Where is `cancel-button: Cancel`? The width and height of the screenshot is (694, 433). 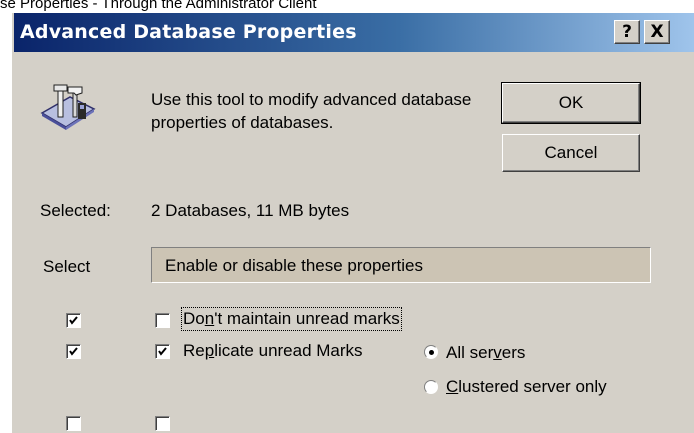
cancel-button: Cancel is located at coordinates (571, 153).